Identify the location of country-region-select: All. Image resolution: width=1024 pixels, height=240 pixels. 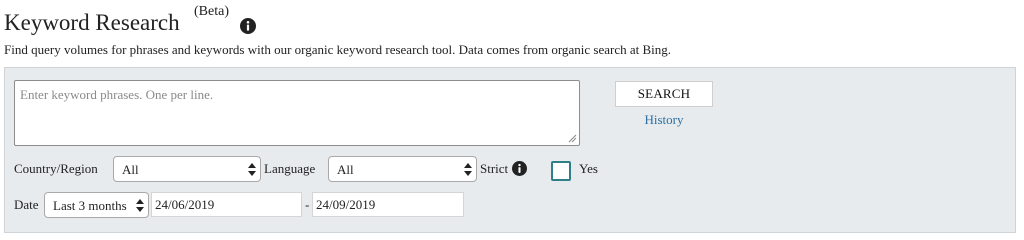
(187, 169).